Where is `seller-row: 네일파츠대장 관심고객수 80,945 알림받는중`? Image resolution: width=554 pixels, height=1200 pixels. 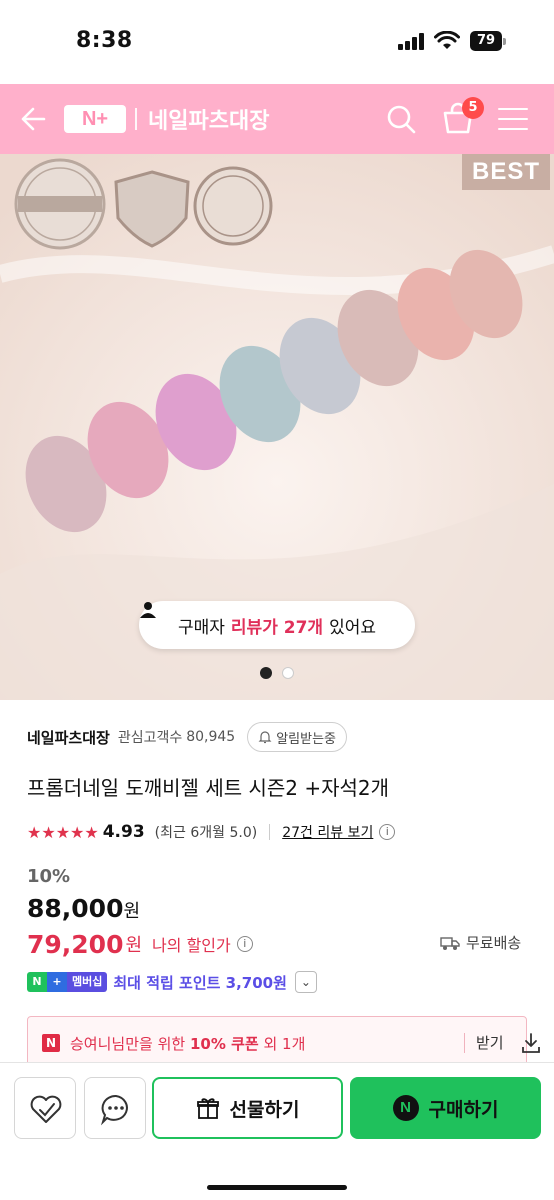 seller-row: 네일파츠대장 관심고객수 80,945 알림받는중 is located at coordinates (277, 737).